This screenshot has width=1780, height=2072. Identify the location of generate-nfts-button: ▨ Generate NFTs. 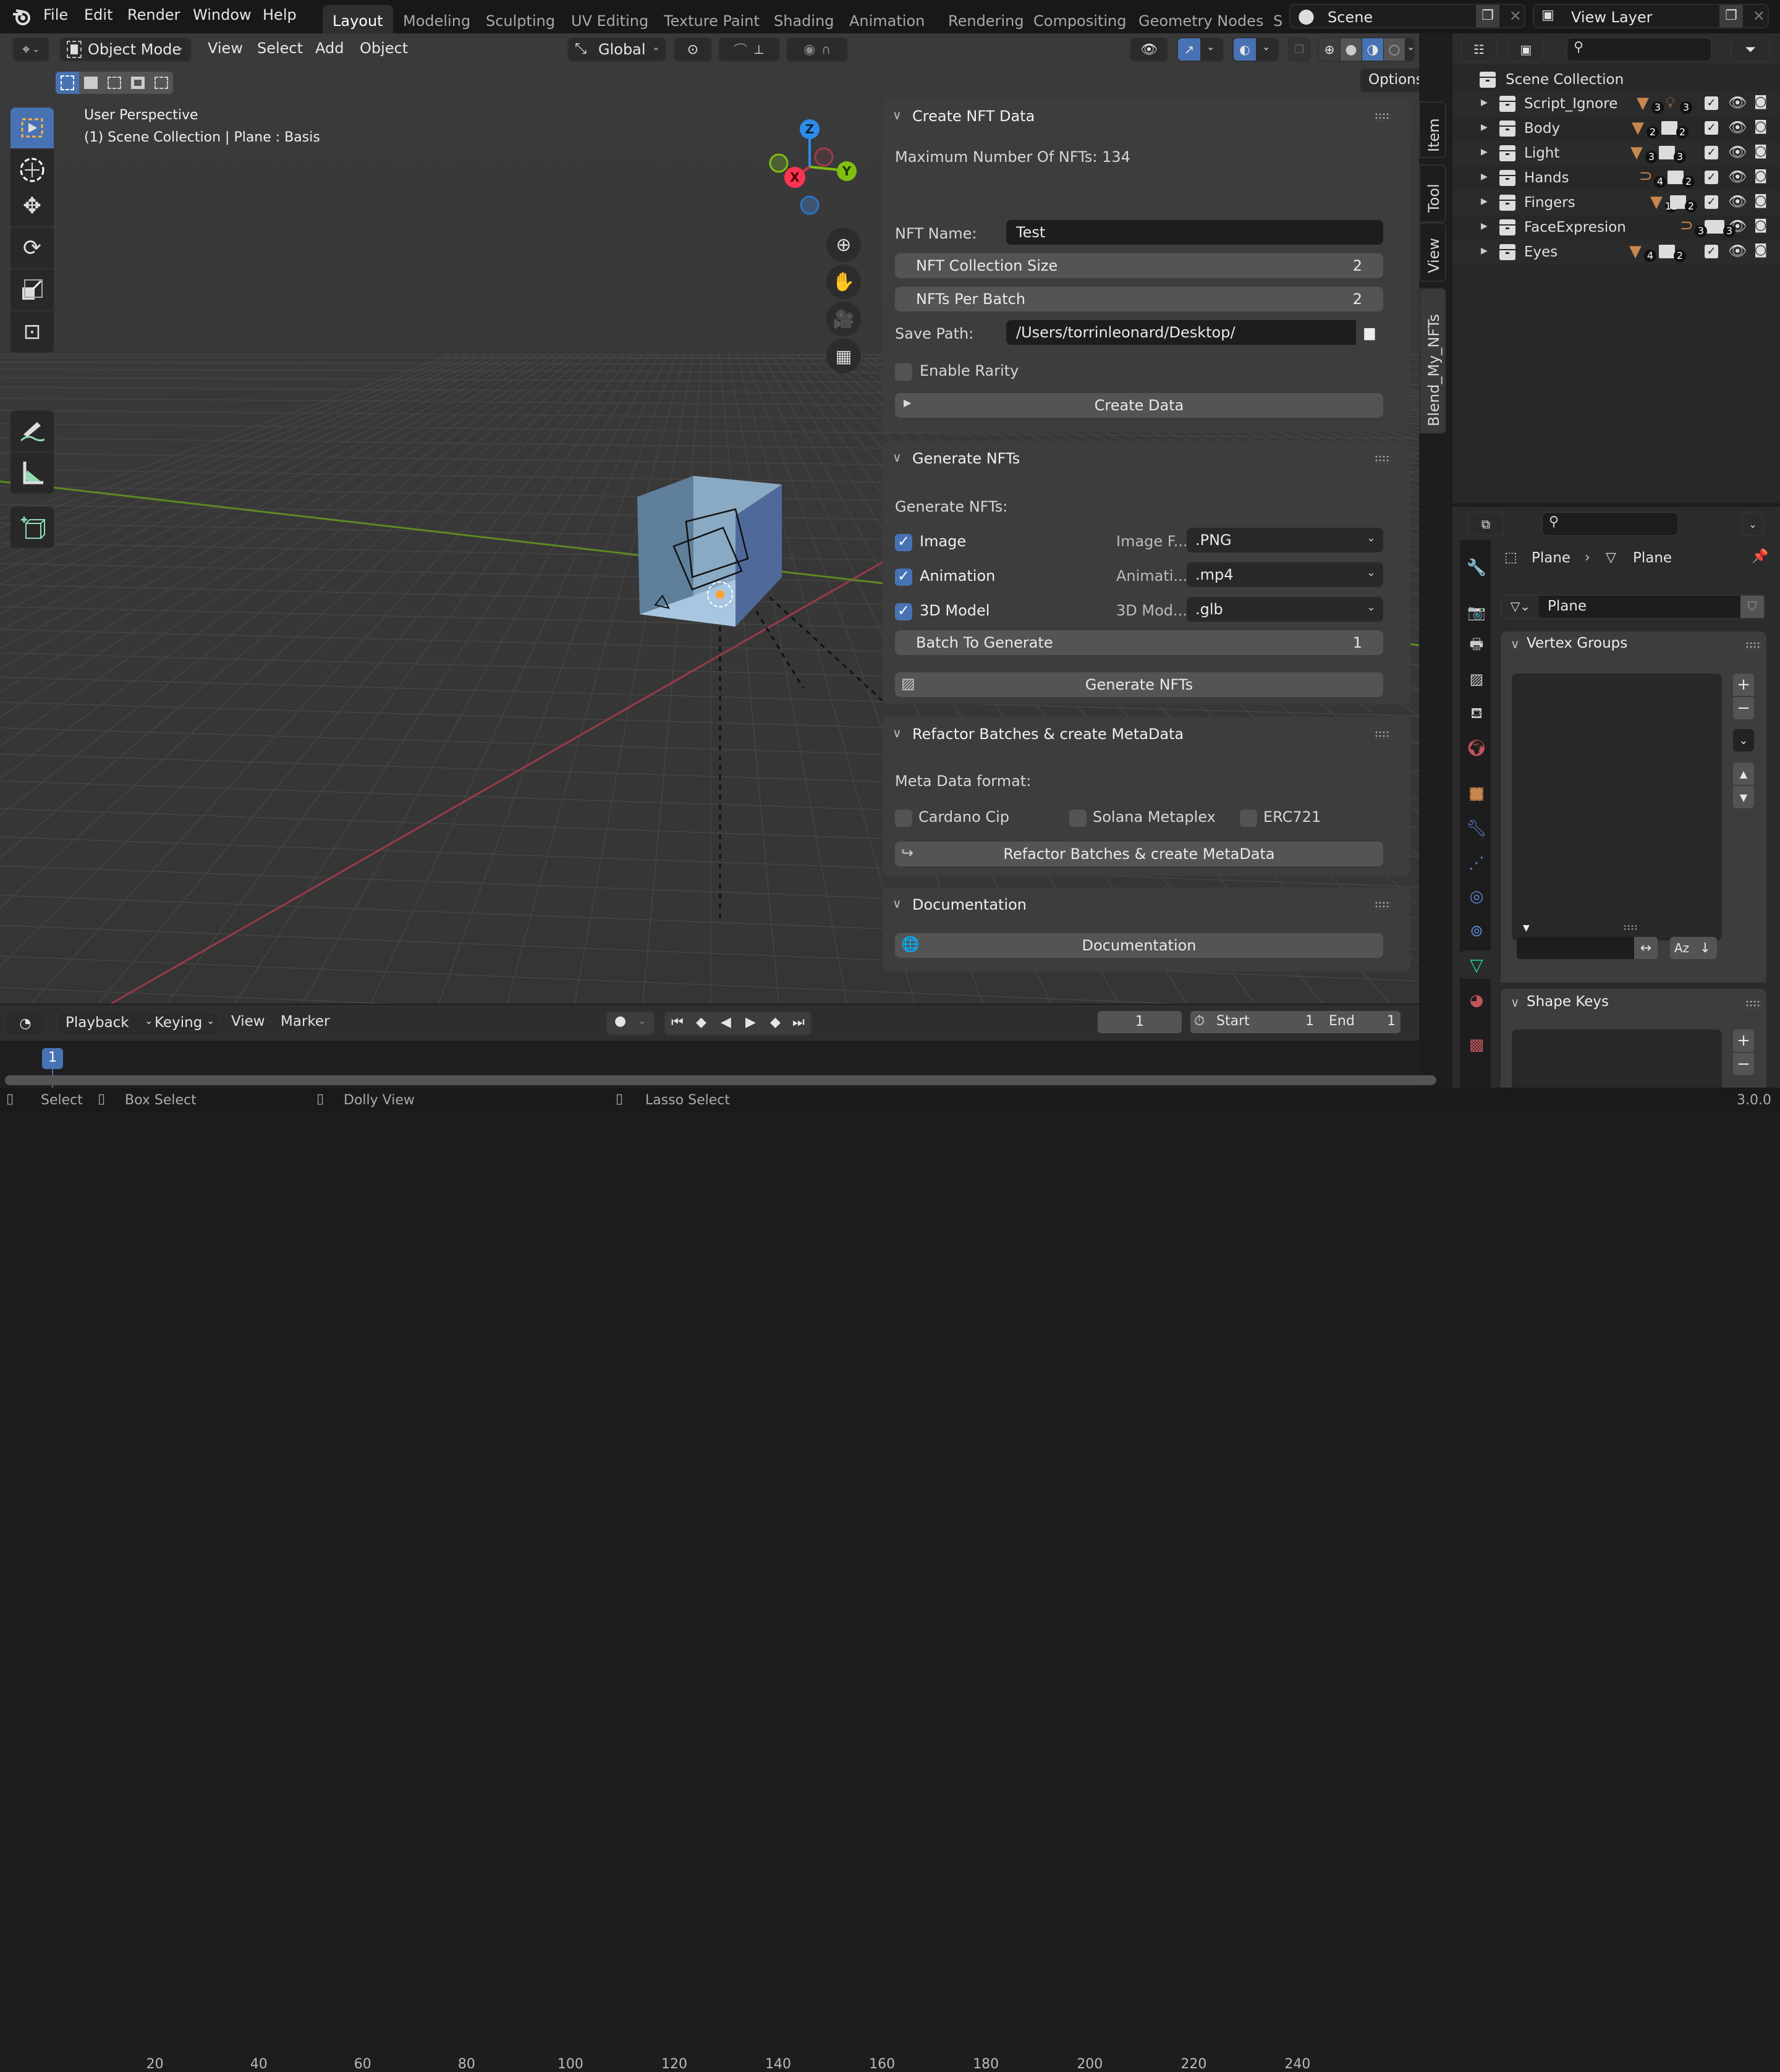
(1139, 684).